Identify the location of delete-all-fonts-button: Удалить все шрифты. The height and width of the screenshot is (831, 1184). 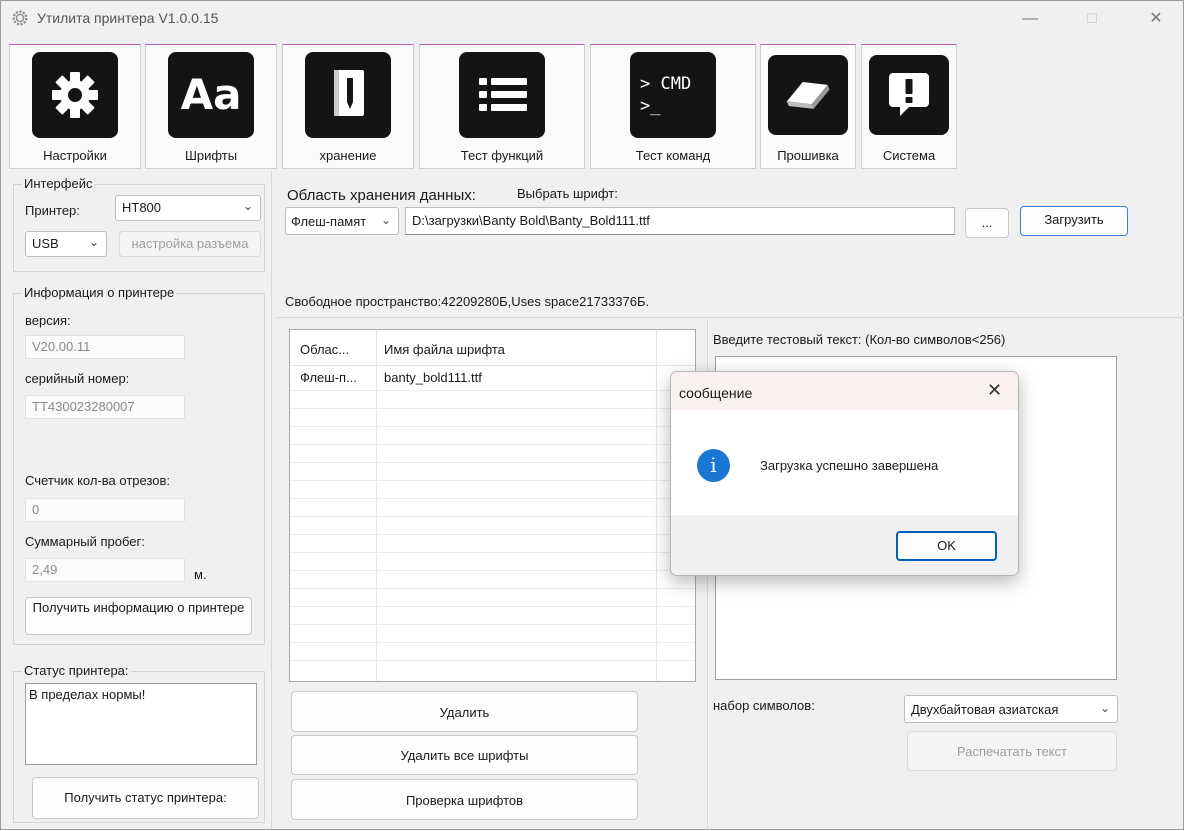
(464, 755).